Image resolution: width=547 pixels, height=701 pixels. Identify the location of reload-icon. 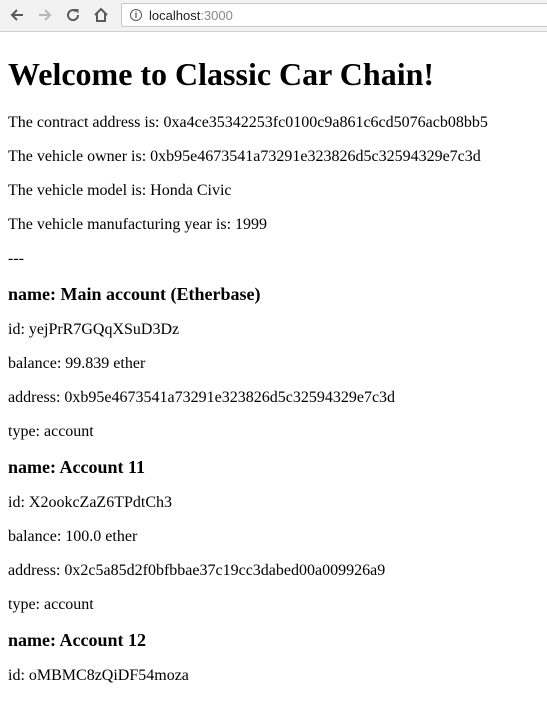
(73, 15).